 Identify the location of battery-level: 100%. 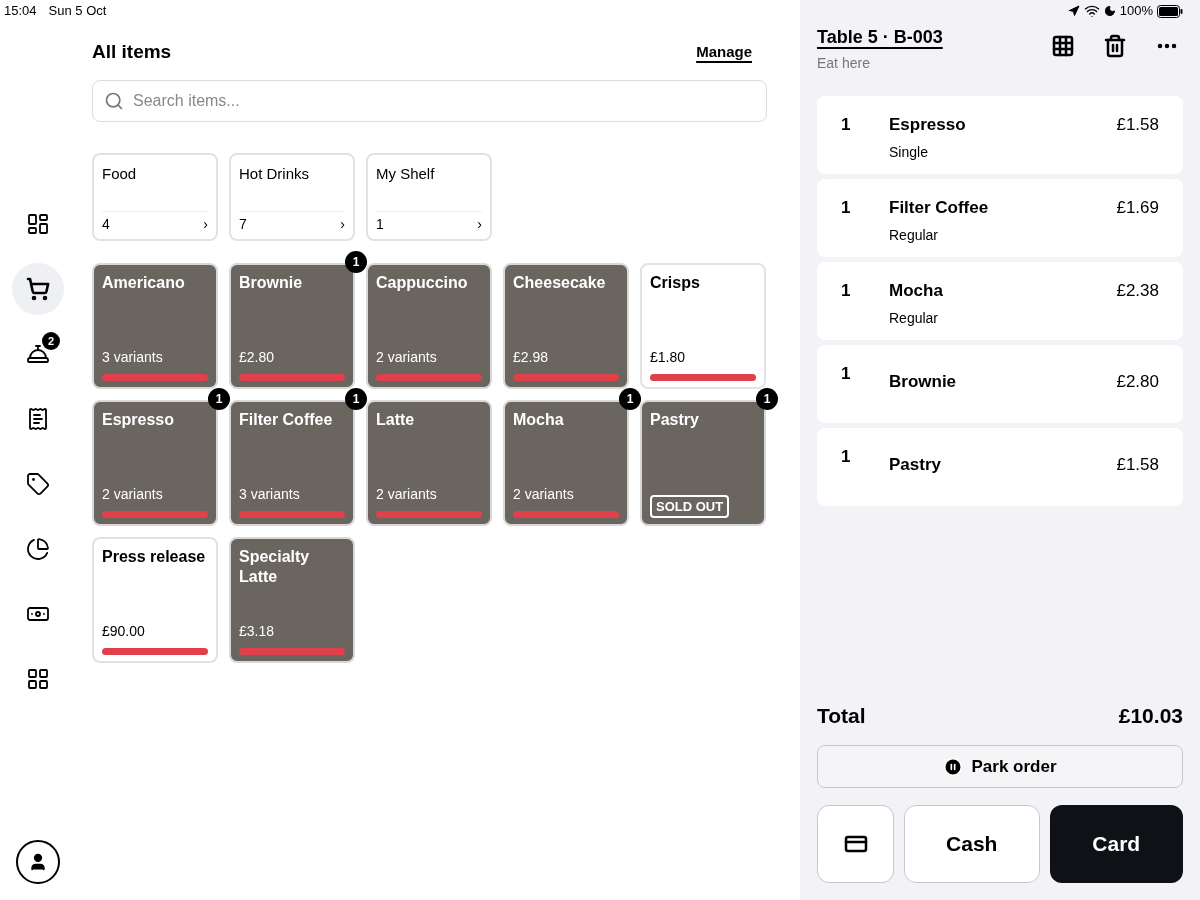
(1136, 11).